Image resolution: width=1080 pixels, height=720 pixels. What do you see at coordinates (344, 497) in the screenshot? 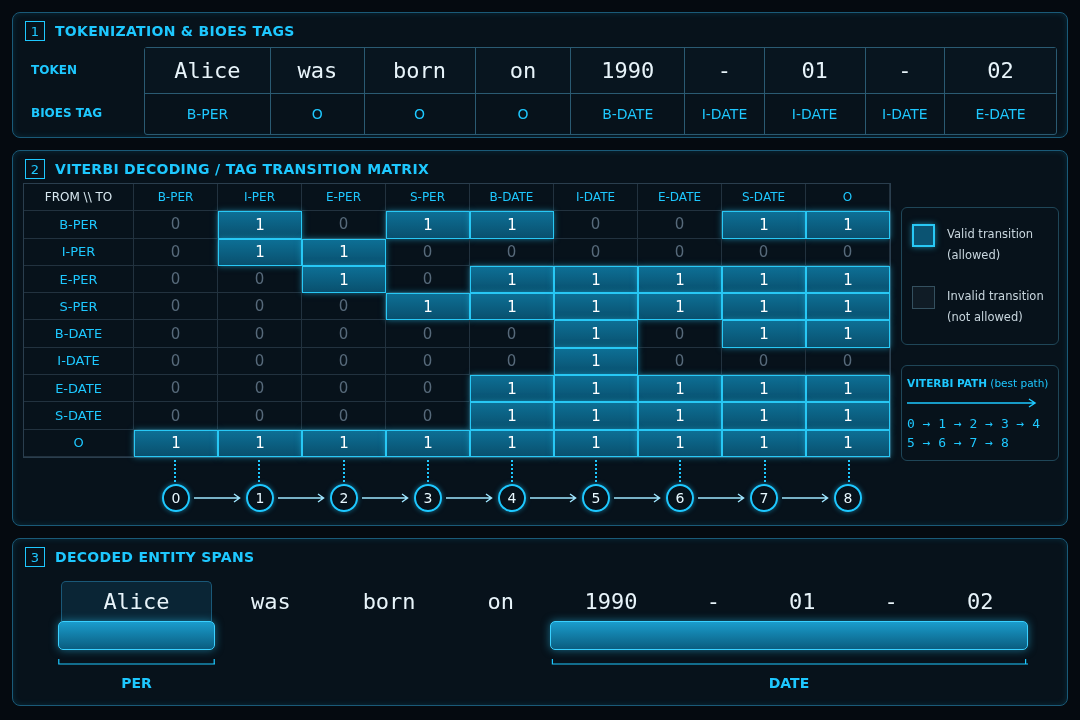
I see `path-node: 2` at bounding box center [344, 497].